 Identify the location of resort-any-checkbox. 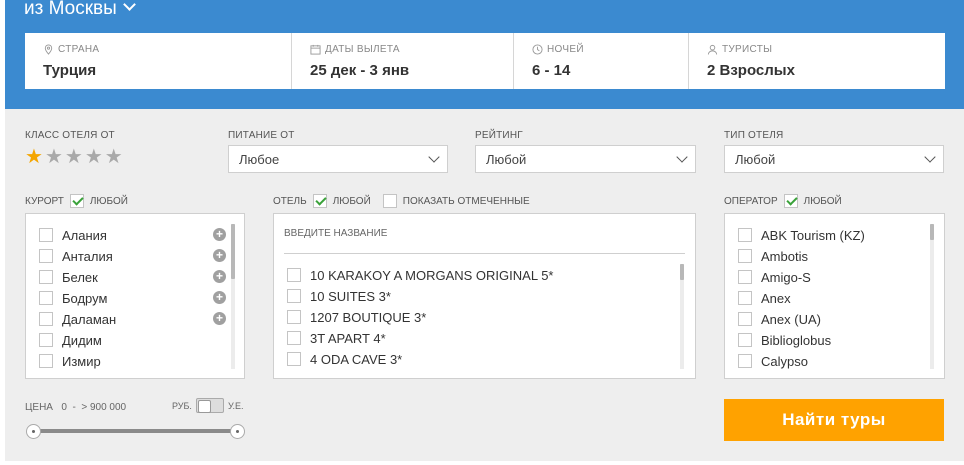
(76, 201).